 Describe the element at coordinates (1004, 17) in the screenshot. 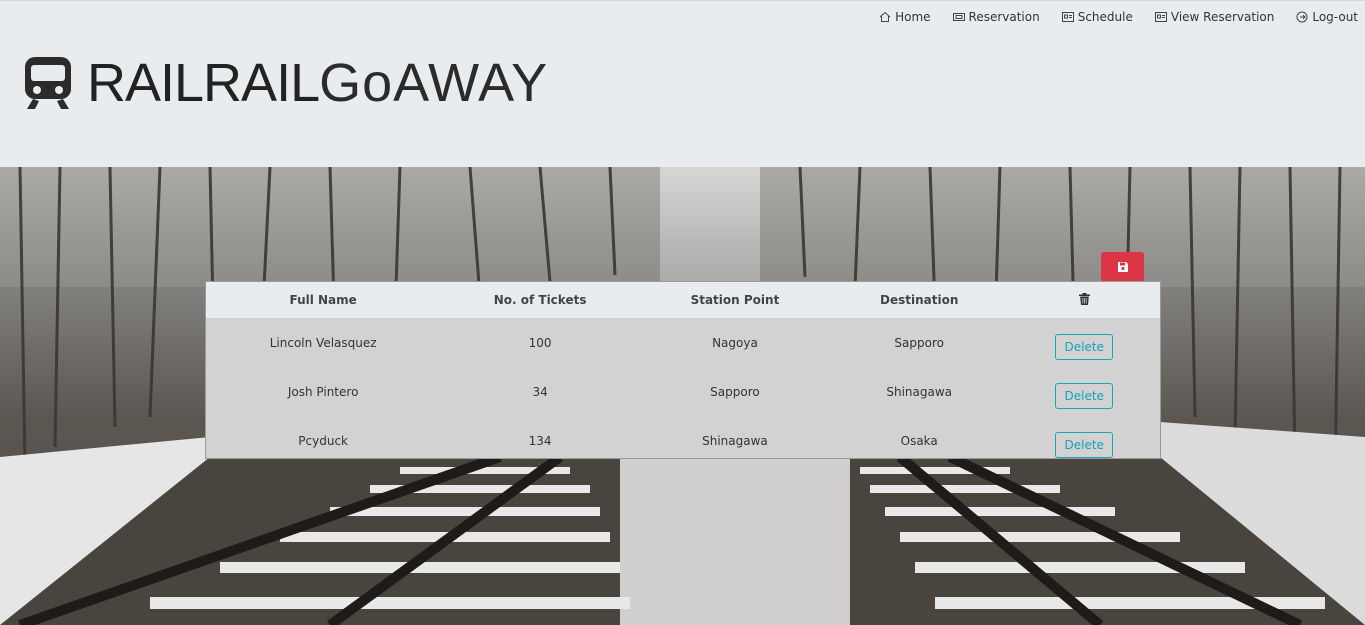

I see `nav-reservation-label: Reservation` at that location.